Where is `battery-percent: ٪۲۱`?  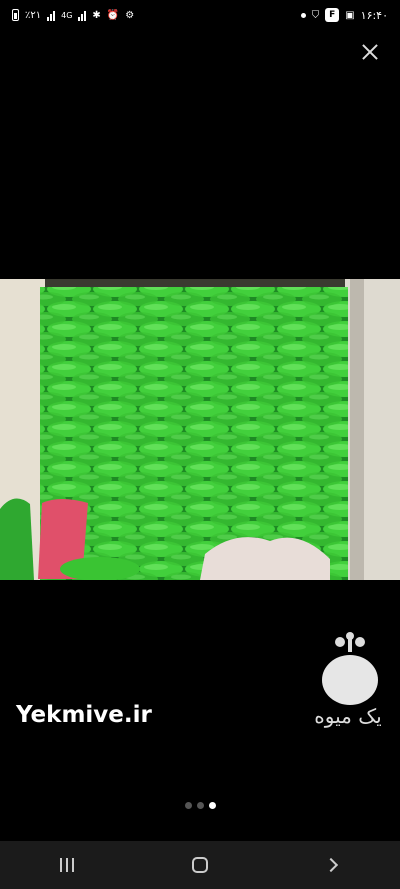
battery-percent: ٪۲۱ is located at coordinates (33, 15).